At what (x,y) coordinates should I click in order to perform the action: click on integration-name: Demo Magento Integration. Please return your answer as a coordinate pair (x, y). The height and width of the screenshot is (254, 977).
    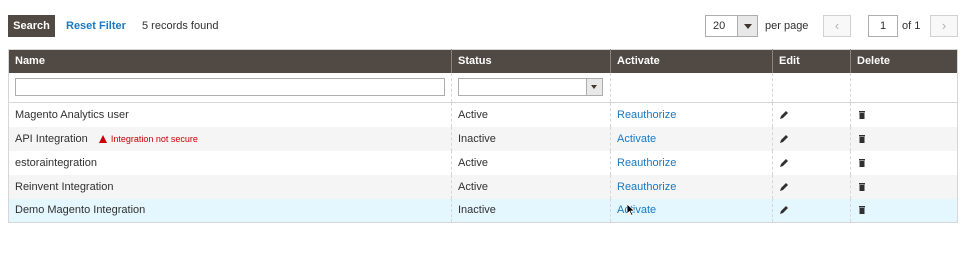
    Looking at the image, I should click on (230, 210).